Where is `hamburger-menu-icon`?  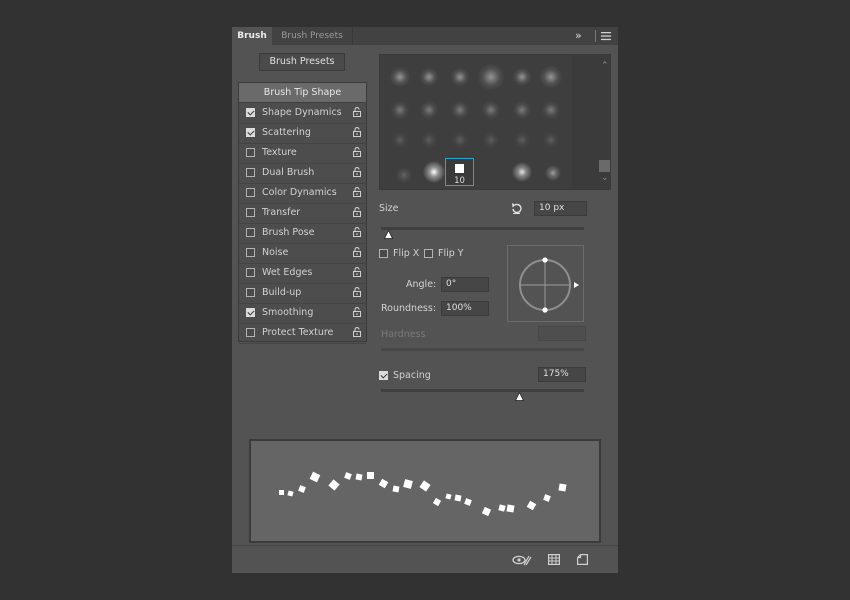
hamburger-menu-icon is located at coordinates (606, 36).